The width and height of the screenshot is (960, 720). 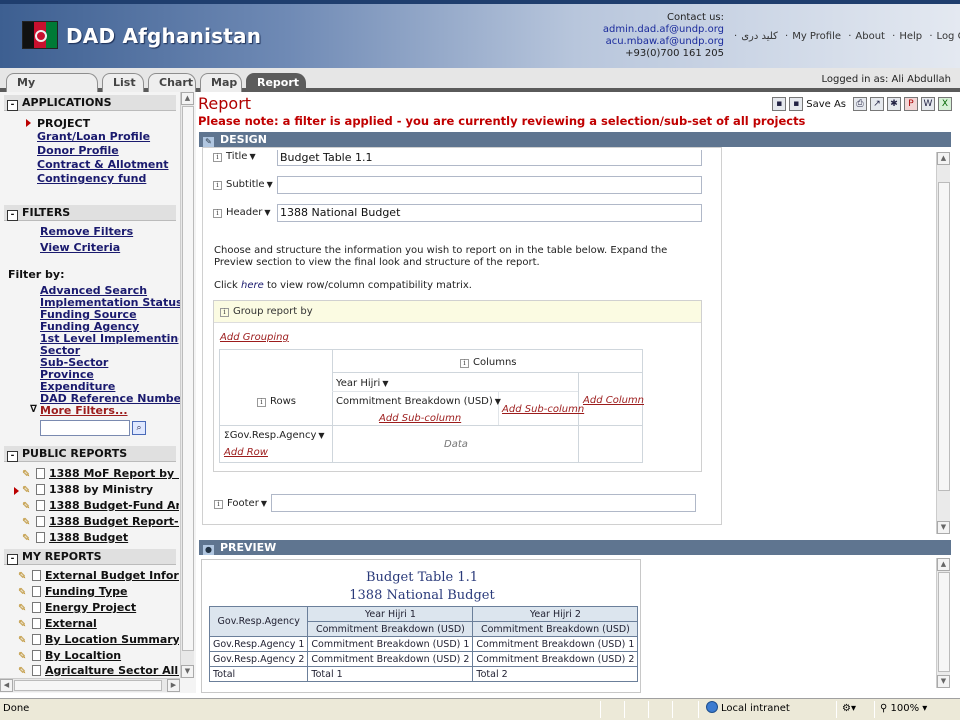 What do you see at coordinates (100, 538) in the screenshot?
I see `public-report-item: ✎ 1388 Budget` at bounding box center [100, 538].